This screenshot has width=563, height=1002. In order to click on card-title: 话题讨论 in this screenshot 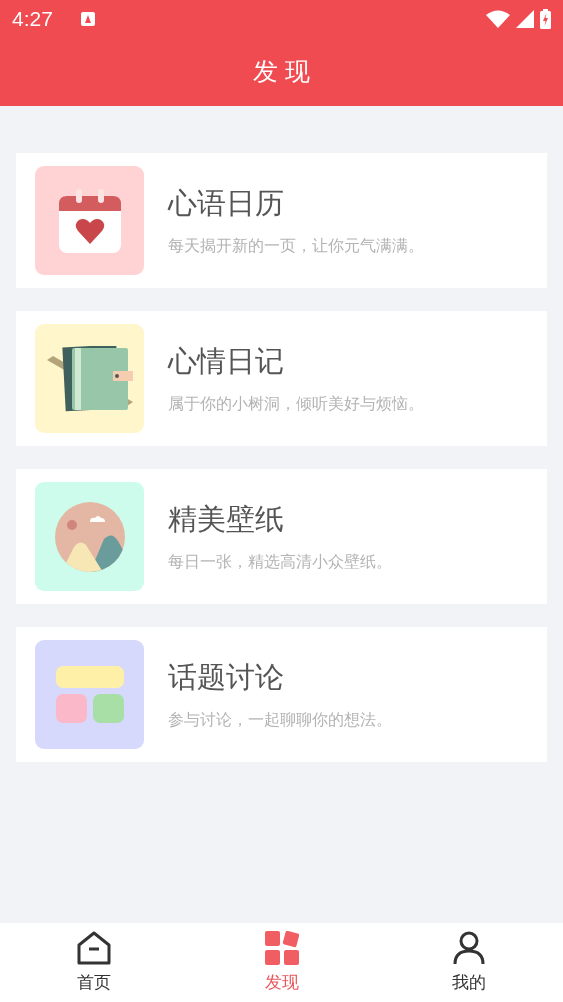, I will do `click(226, 677)`.